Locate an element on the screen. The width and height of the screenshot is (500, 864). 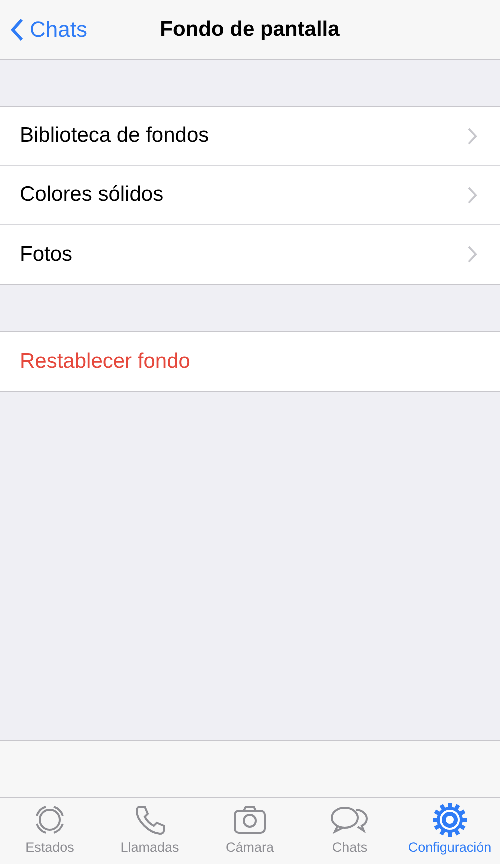
menu-row: Fotos is located at coordinates (250, 254).